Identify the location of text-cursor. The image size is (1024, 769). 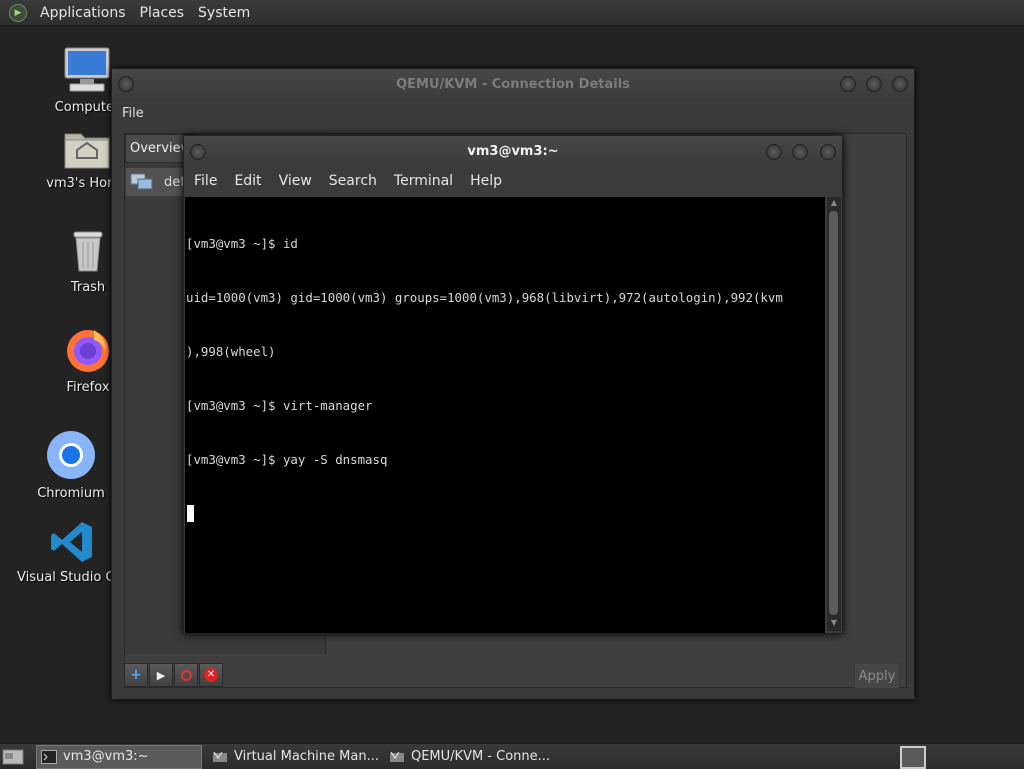
(190, 513).